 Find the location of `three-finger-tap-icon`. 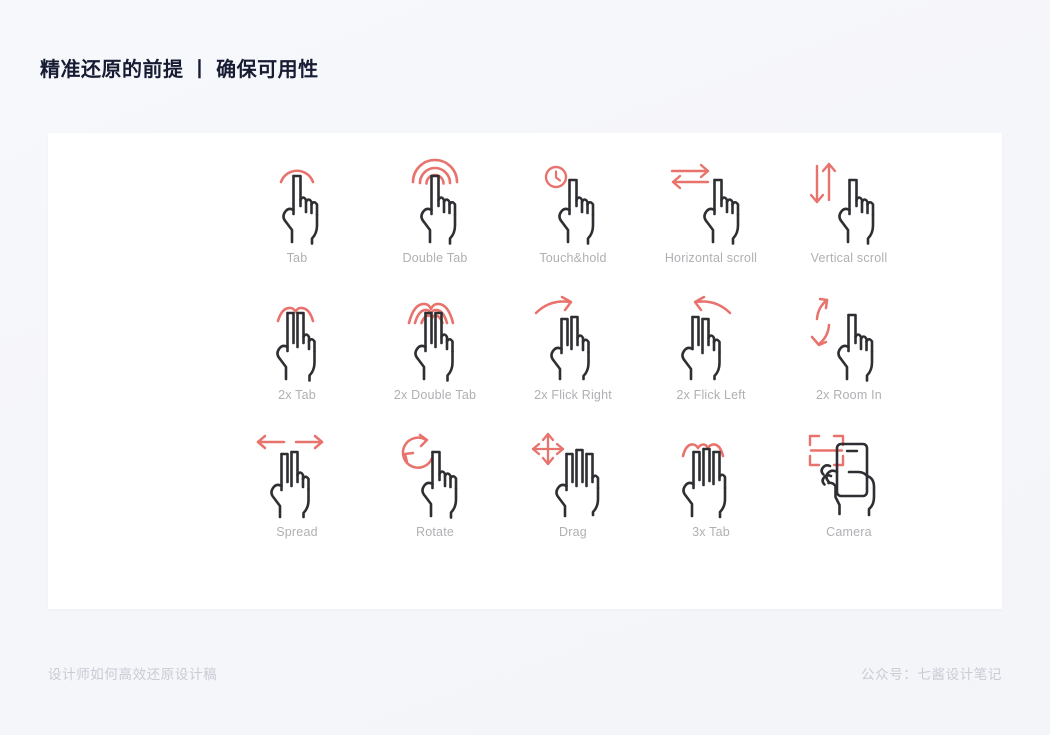

three-finger-tap-icon is located at coordinates (711, 475).